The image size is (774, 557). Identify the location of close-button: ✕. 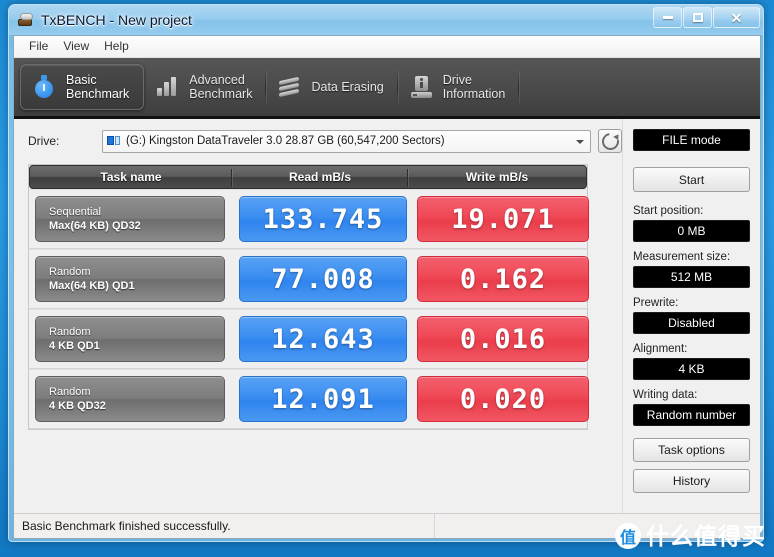
(736, 17).